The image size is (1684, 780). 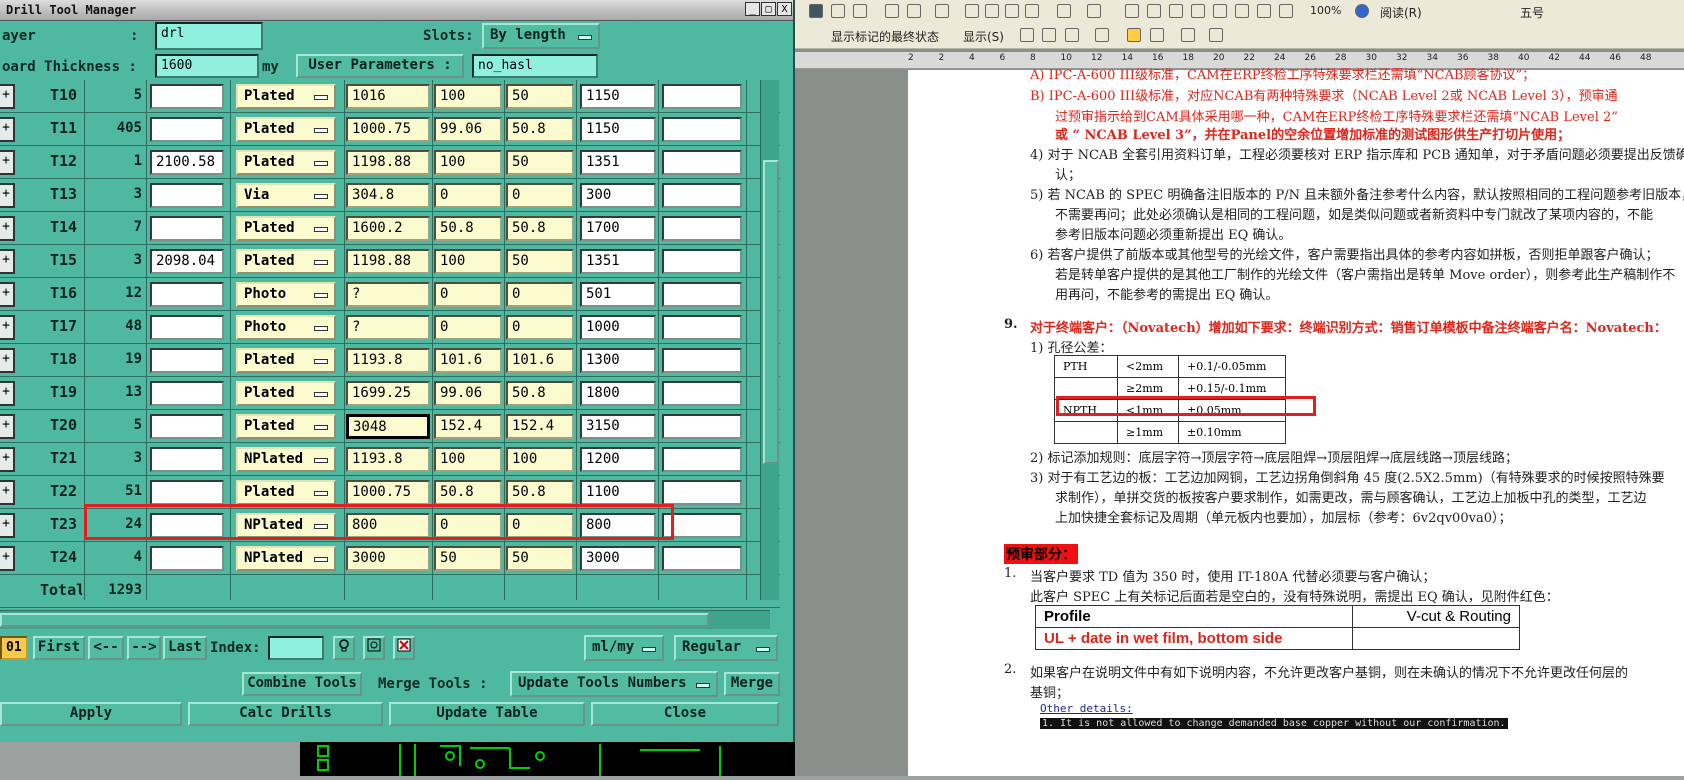 What do you see at coordinates (1134, 35) in the screenshot?
I see `insert-comment-icon` at bounding box center [1134, 35].